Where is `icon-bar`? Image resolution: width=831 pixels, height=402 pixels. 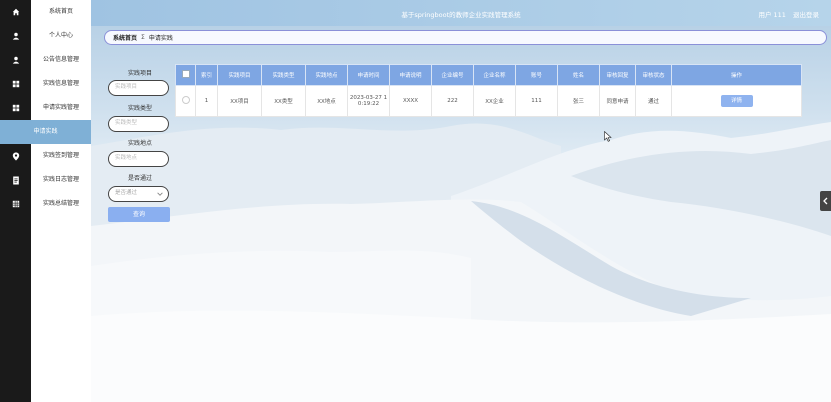 icon-bar is located at coordinates (15, 201).